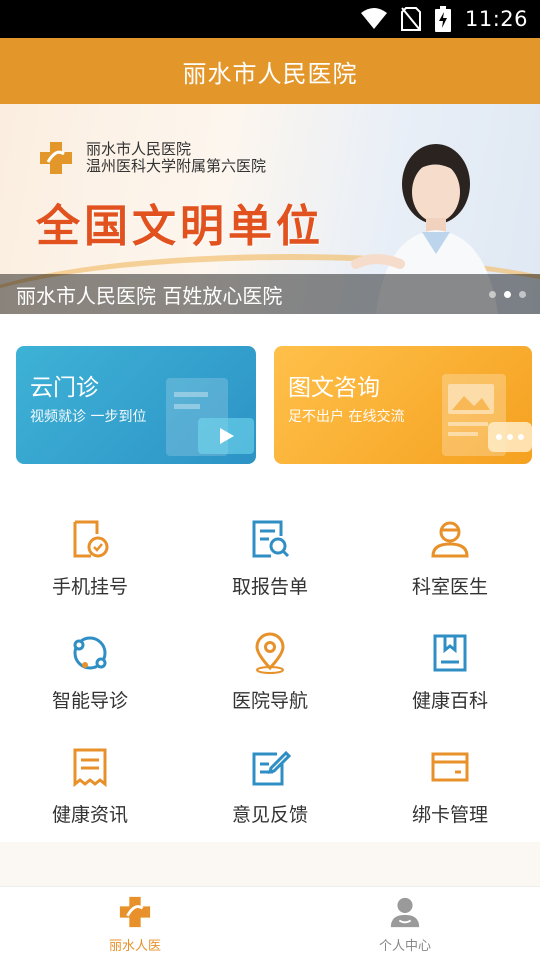  I want to click on carousel-dot-active, so click(507, 294).